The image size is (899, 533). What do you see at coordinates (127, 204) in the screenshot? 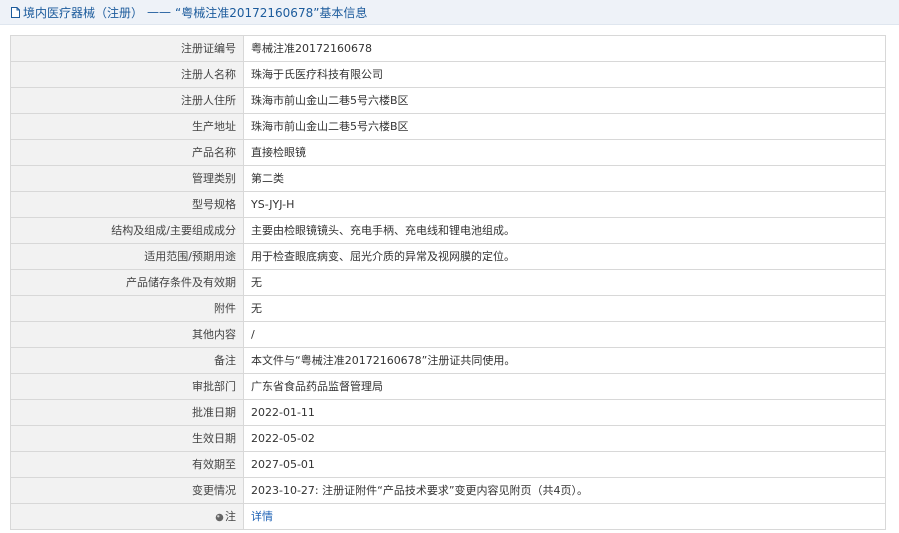
I see `row-label: 型号规格` at bounding box center [127, 204].